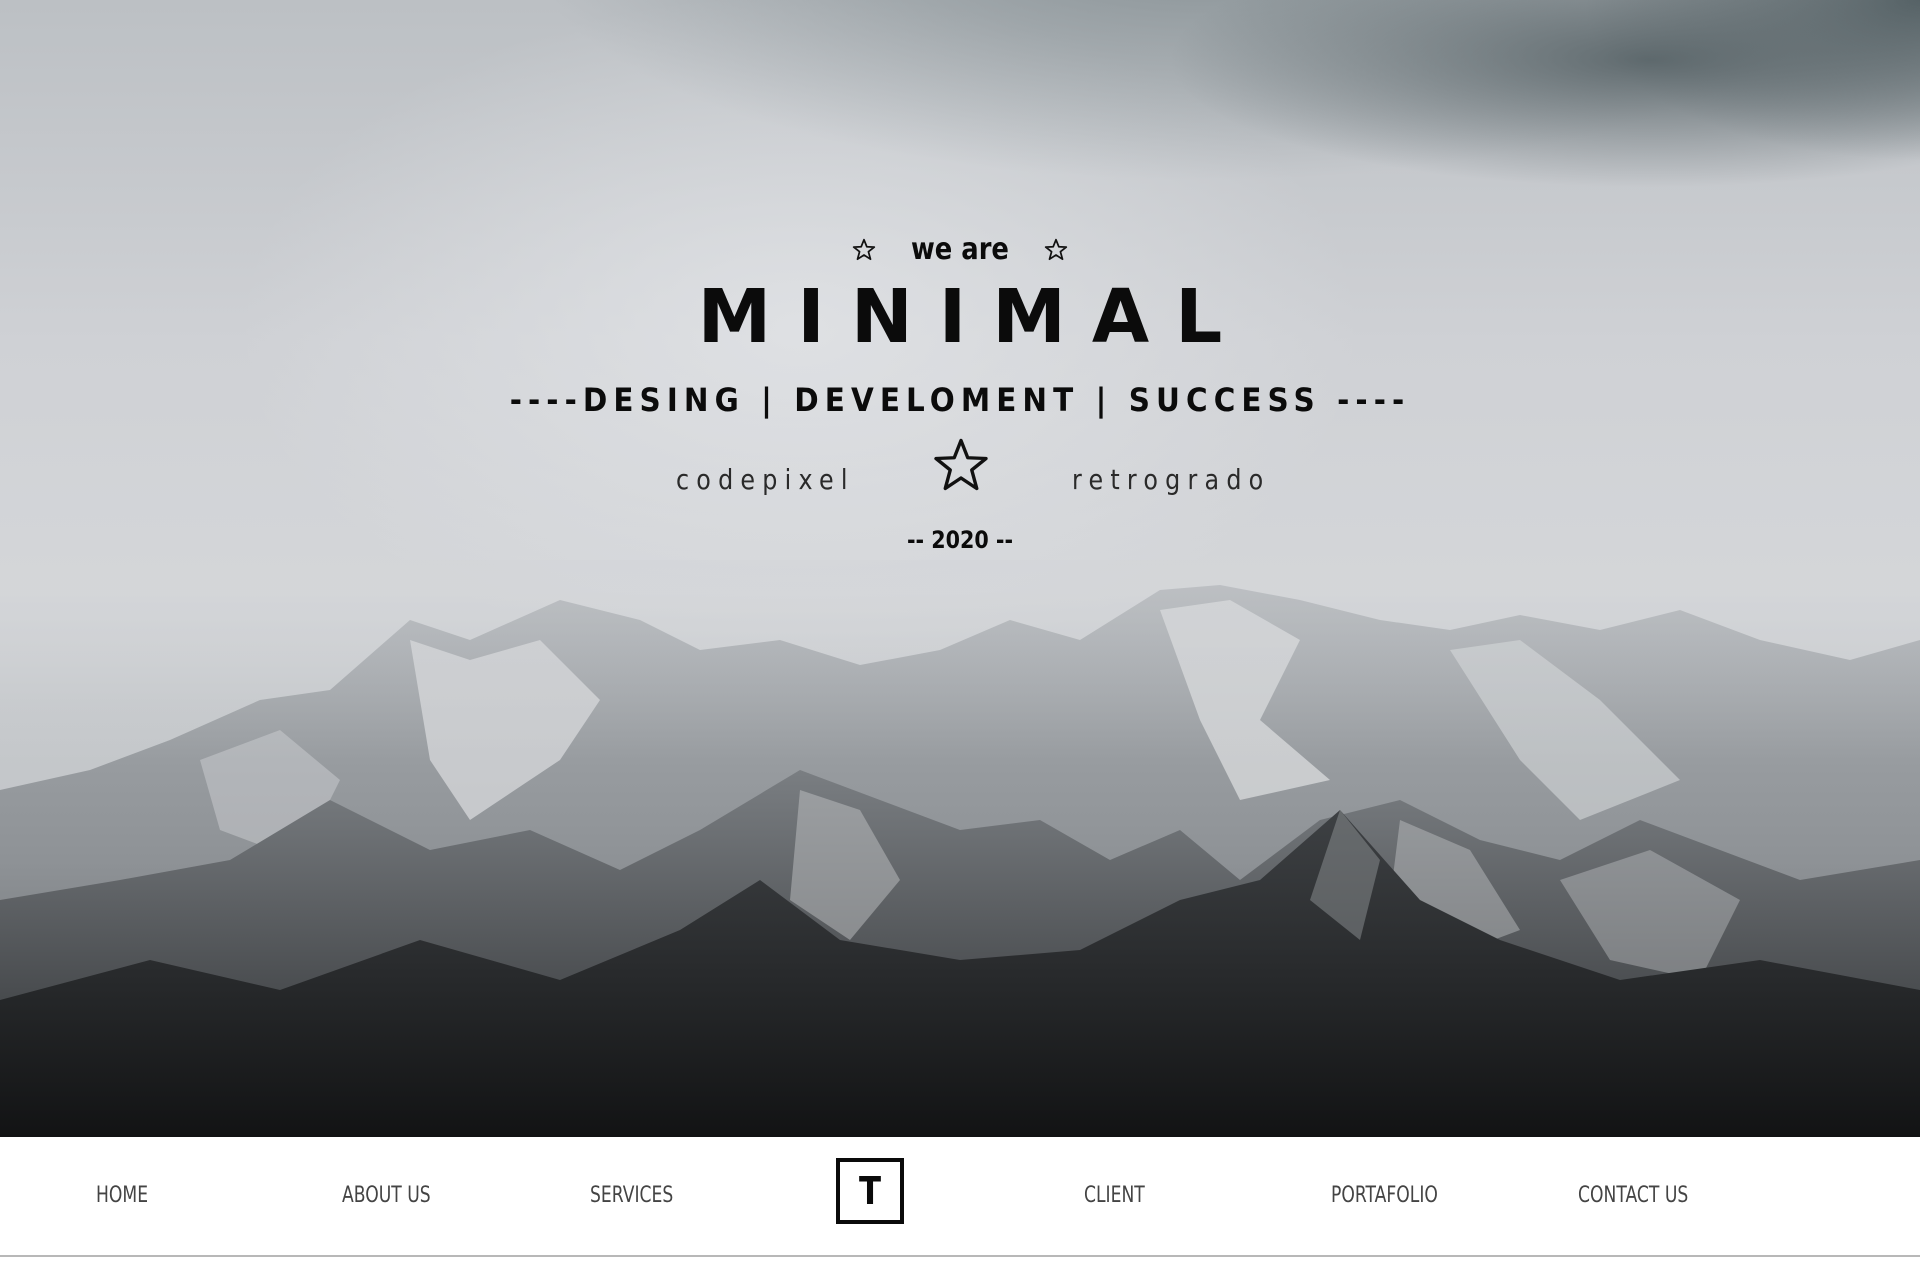 This screenshot has height=1265, width=1920. Describe the element at coordinates (960, 1261) in the screenshot. I see `page-bottom` at that location.